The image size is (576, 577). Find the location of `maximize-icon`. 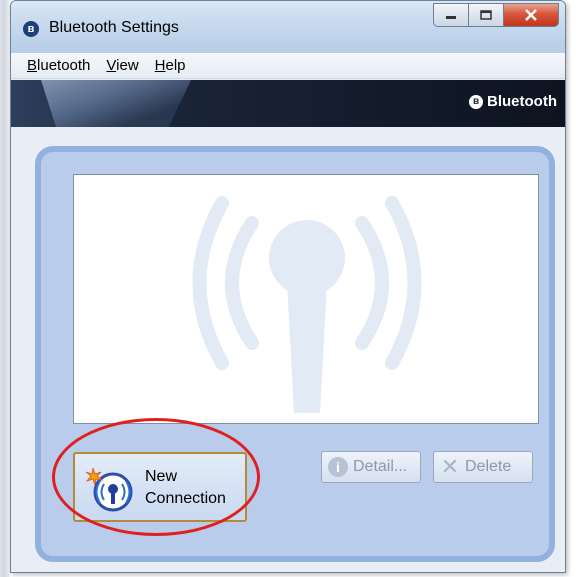

maximize-icon is located at coordinates (486, 15).